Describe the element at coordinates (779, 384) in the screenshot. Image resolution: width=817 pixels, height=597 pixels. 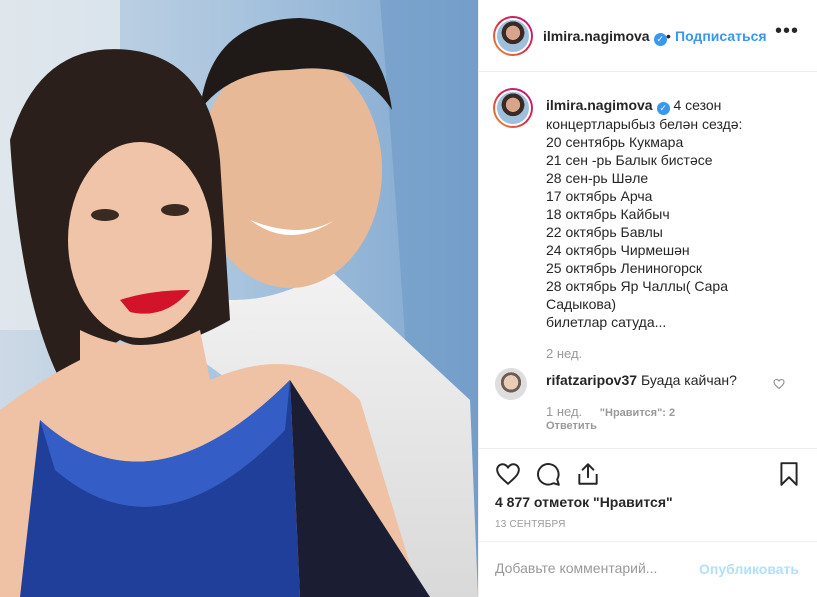
I see `comment-like-heart-icon` at that location.